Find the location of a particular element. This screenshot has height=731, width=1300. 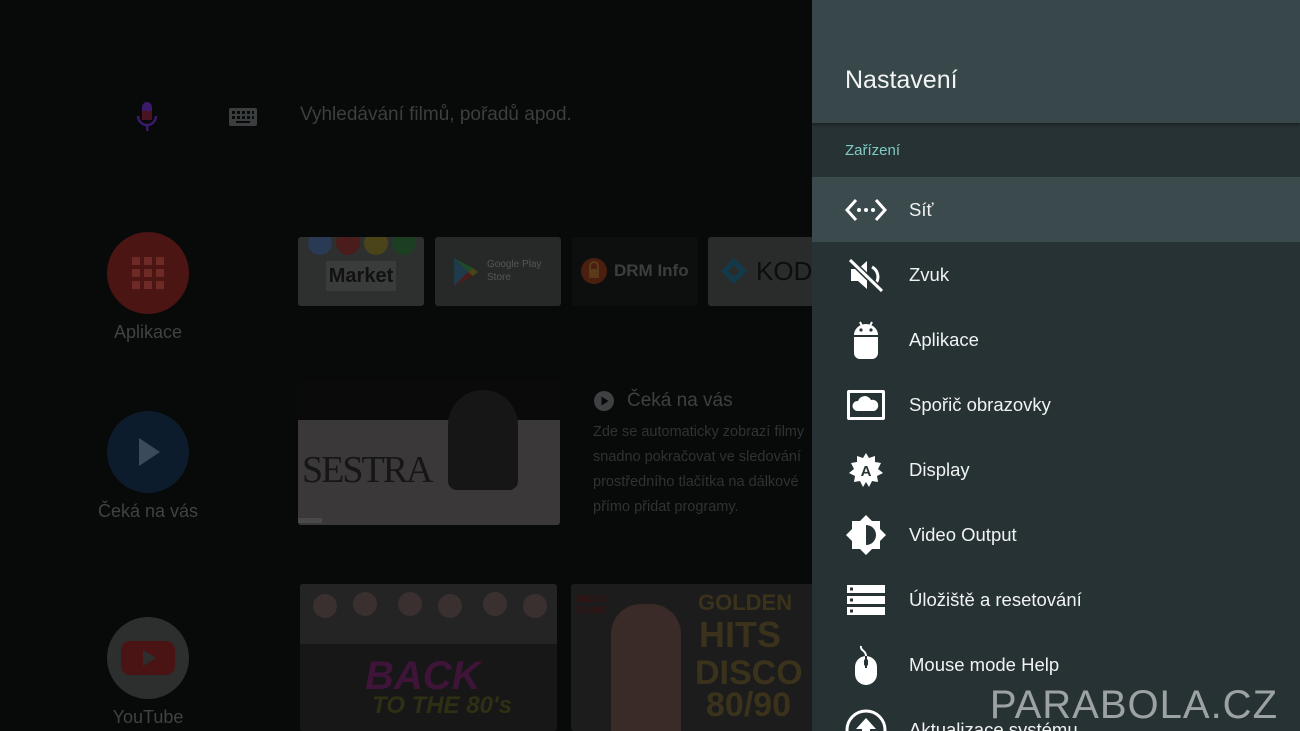

app-tile-google-play: Google Play Store is located at coordinates (498, 271).